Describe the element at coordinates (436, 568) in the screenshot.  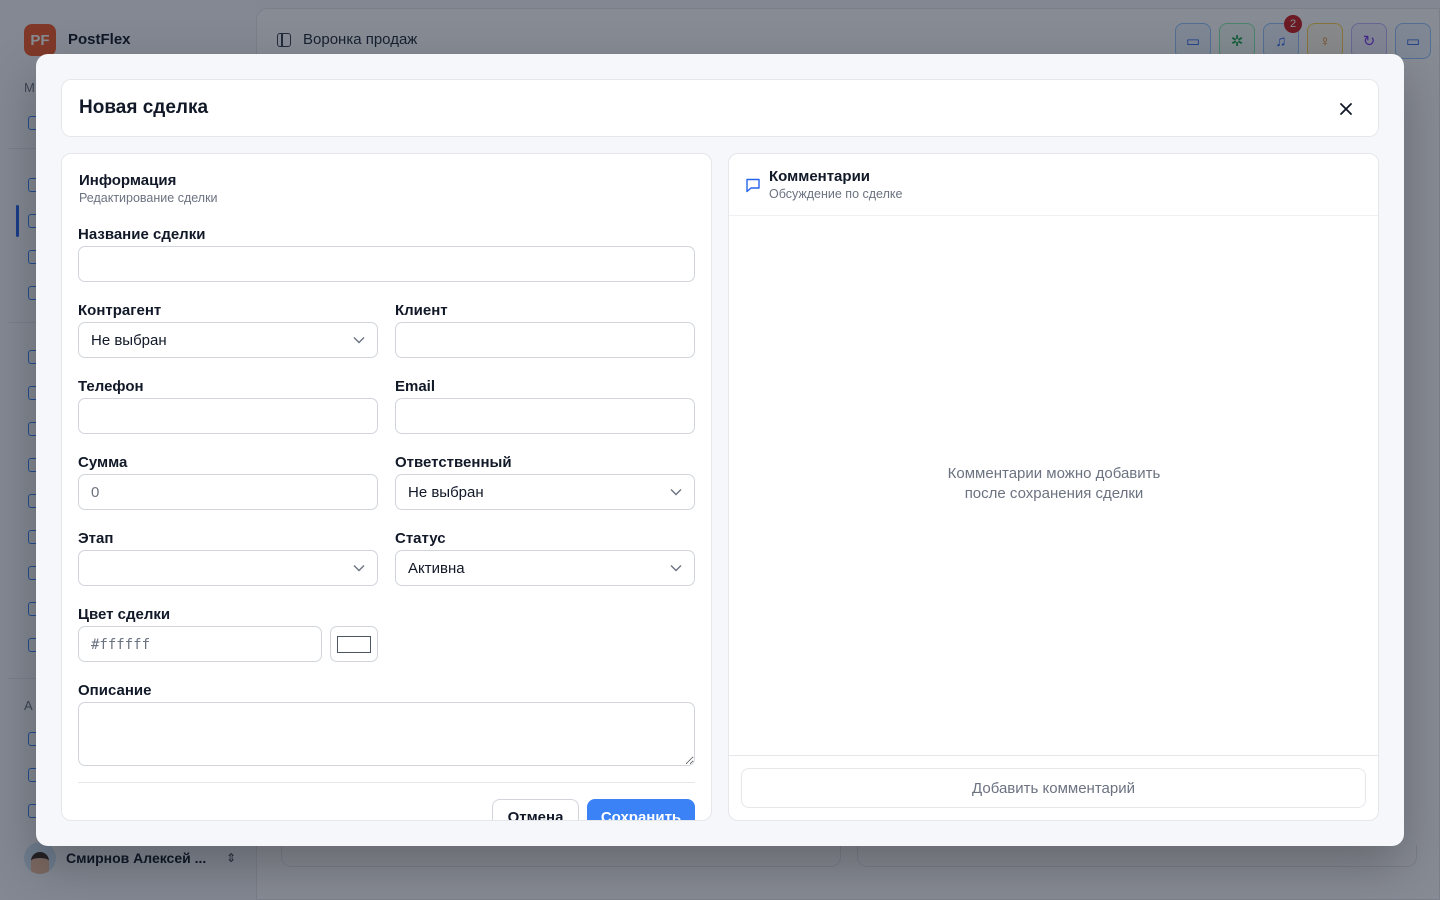
I see `status-value: Активна` at that location.